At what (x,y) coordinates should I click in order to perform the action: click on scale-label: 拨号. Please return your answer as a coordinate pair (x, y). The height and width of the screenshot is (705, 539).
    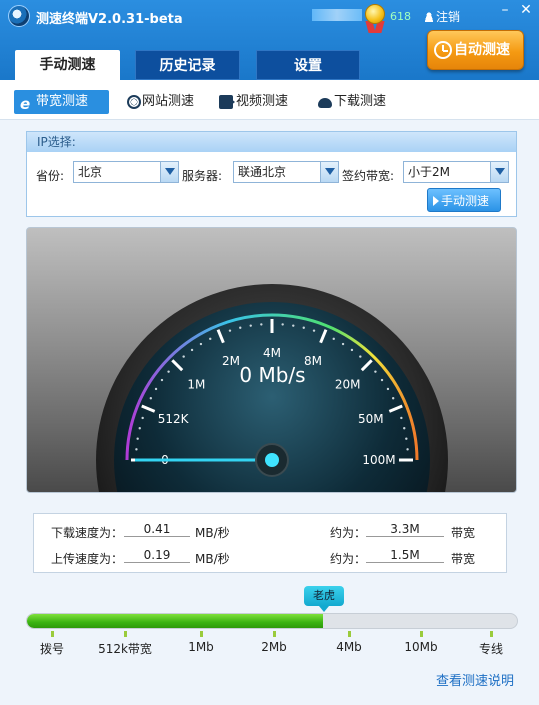
    Looking at the image, I should click on (51, 649).